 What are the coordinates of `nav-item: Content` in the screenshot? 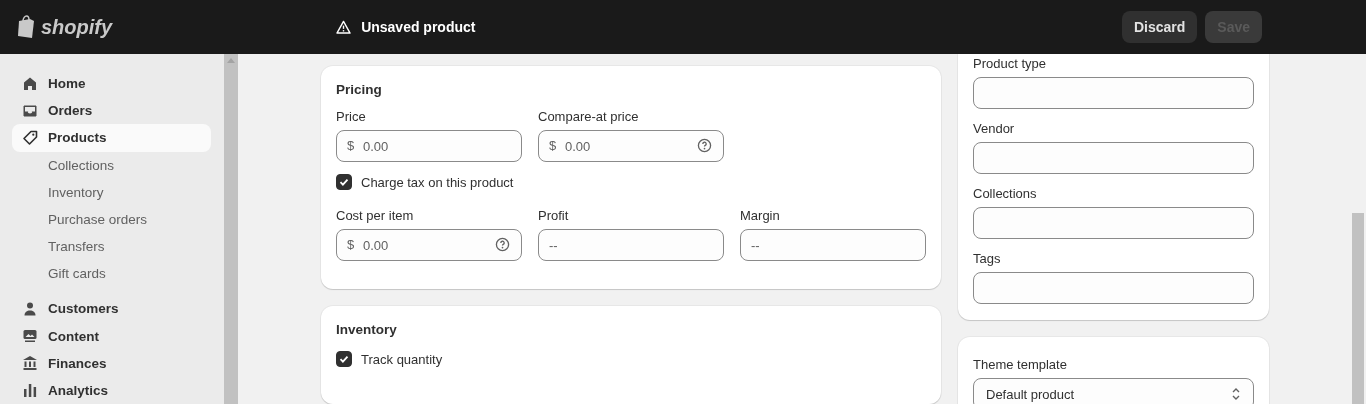 It's located at (111, 336).